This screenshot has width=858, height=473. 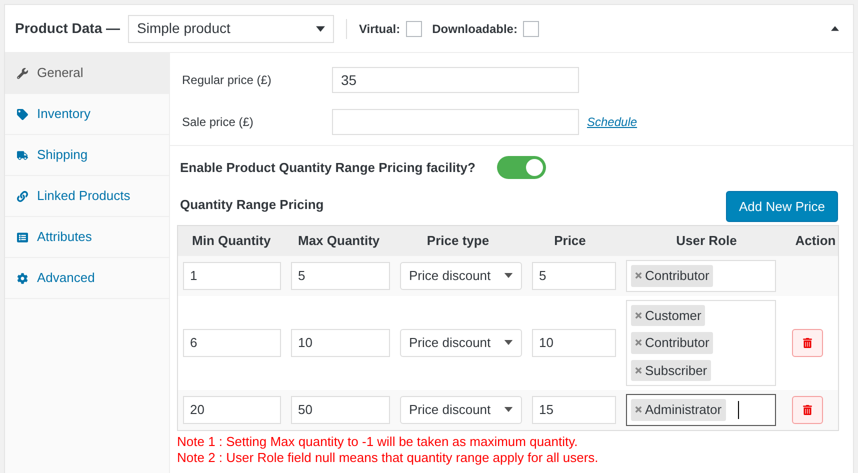 What do you see at coordinates (67, 28) in the screenshot?
I see `panel-title: Product Data —` at bounding box center [67, 28].